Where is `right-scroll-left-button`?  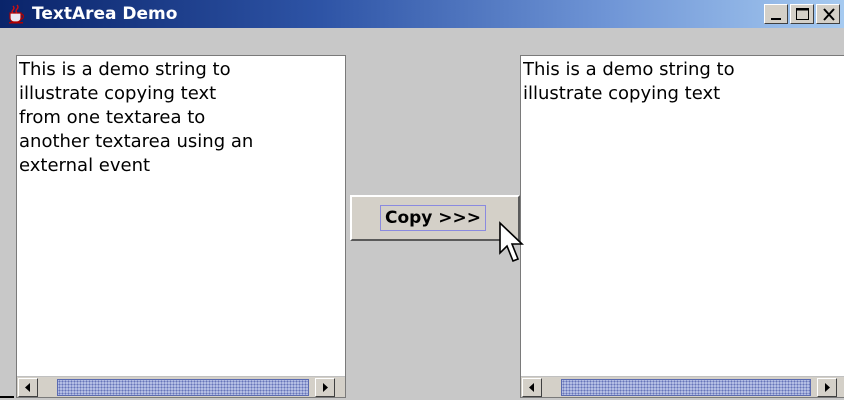
right-scroll-left-button is located at coordinates (532, 387).